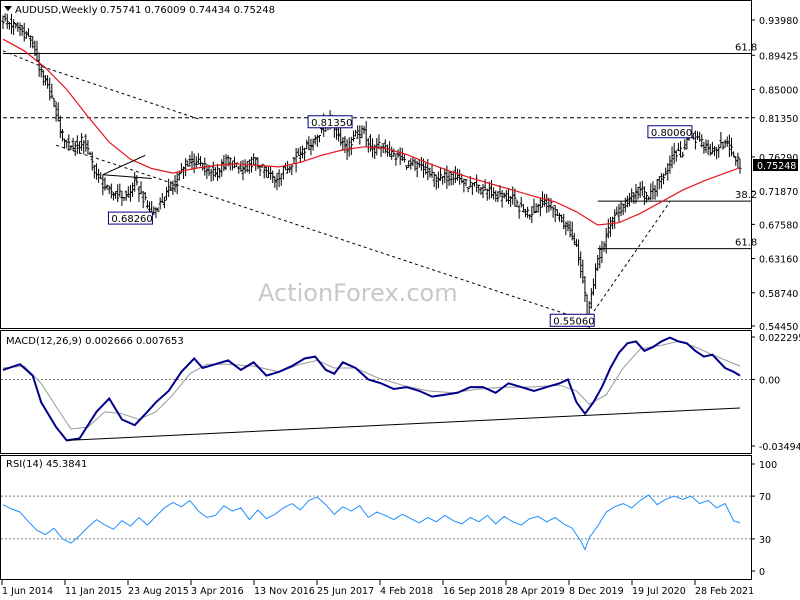 Image resolution: width=800 pixels, height=600 pixels. I want to click on time-axis-label: 16 Sep 2018, so click(473, 591).